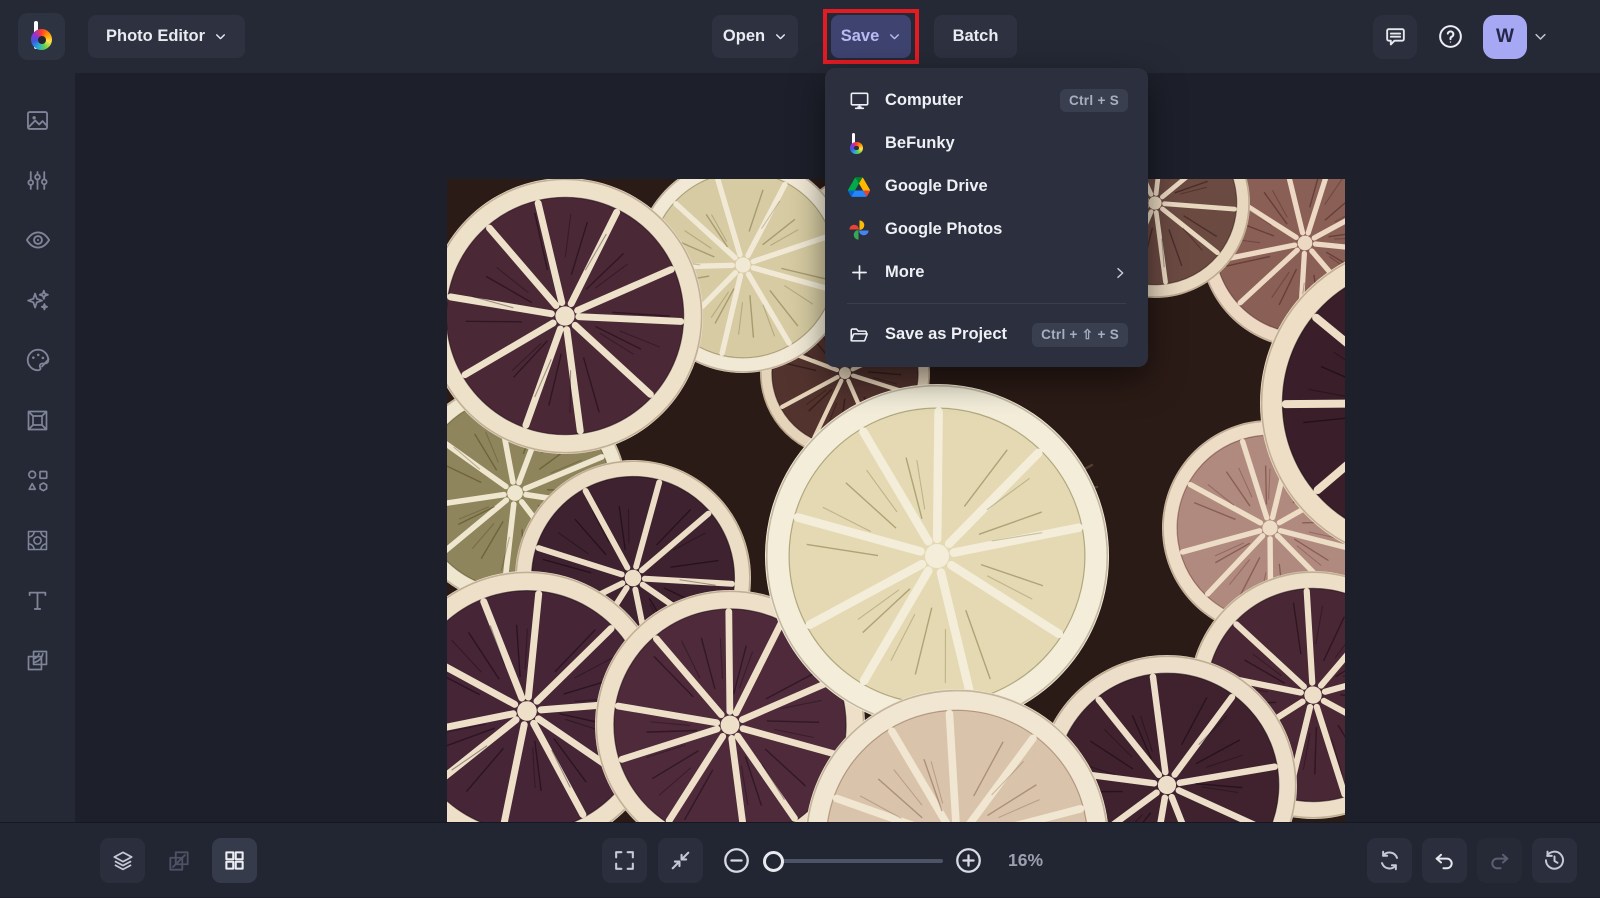 This screenshot has height=898, width=1600. What do you see at coordinates (41, 39) in the screenshot?
I see `befunky-logo-wheel` at bounding box center [41, 39].